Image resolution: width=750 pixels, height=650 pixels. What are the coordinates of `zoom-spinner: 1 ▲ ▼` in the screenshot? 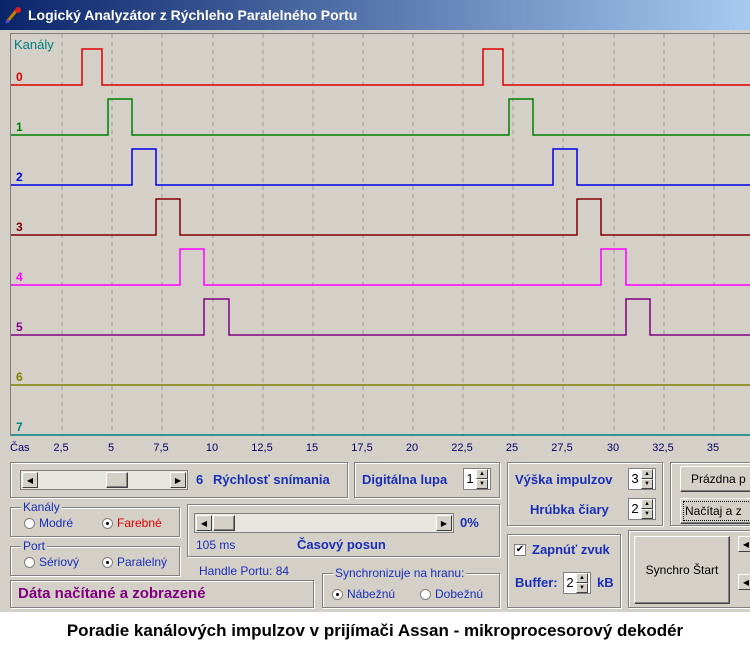 It's located at (477, 479).